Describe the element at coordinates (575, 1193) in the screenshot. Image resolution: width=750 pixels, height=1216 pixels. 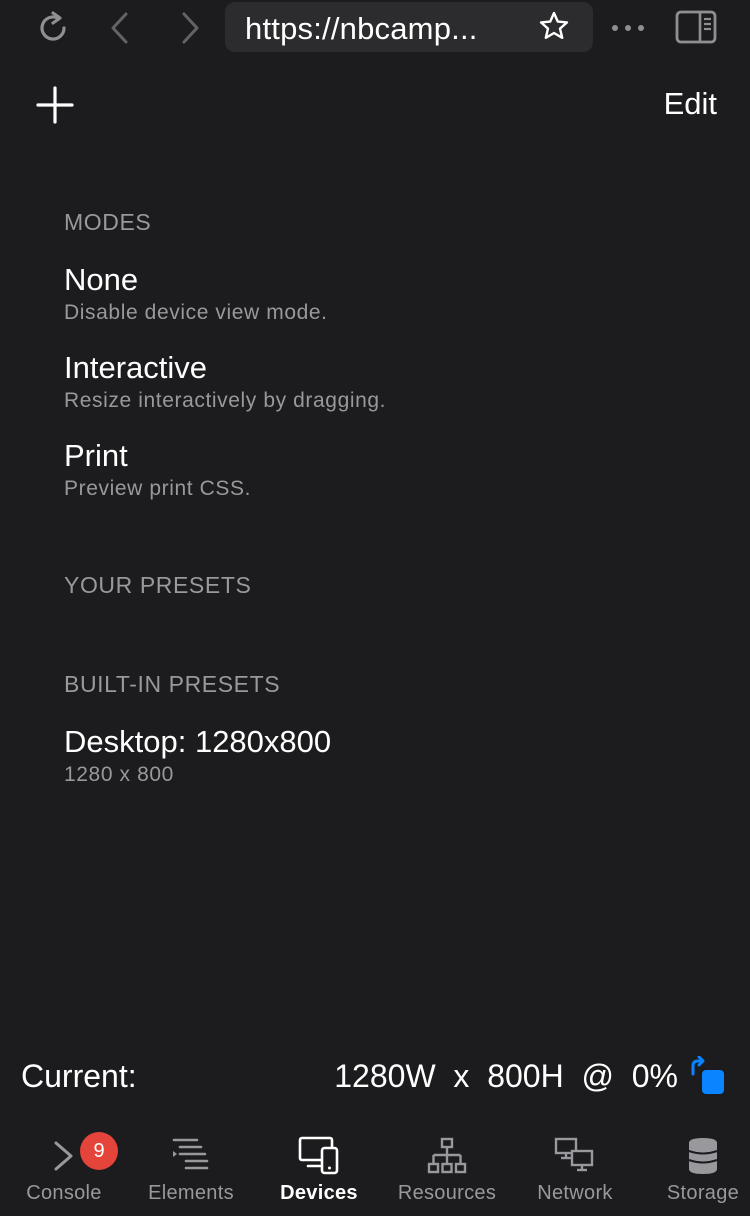
I see `tab-label: Network` at that location.